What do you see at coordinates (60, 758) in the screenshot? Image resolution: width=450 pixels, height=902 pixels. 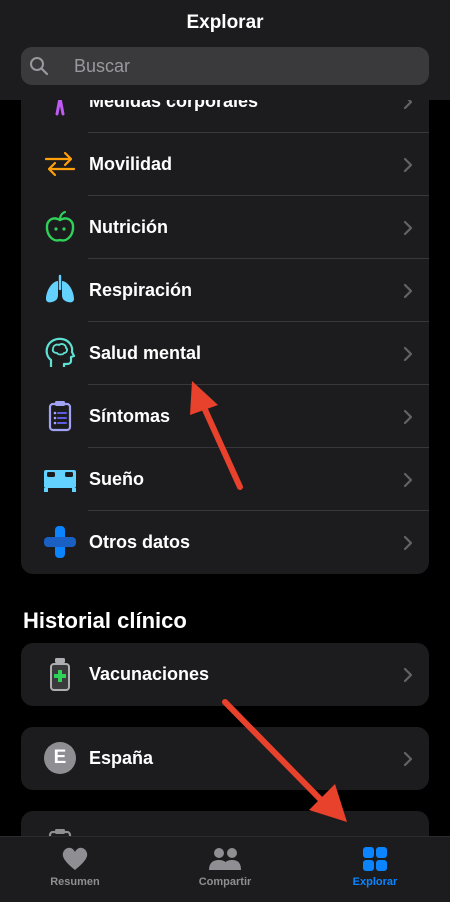 I see `country-avatar: E` at bounding box center [60, 758].